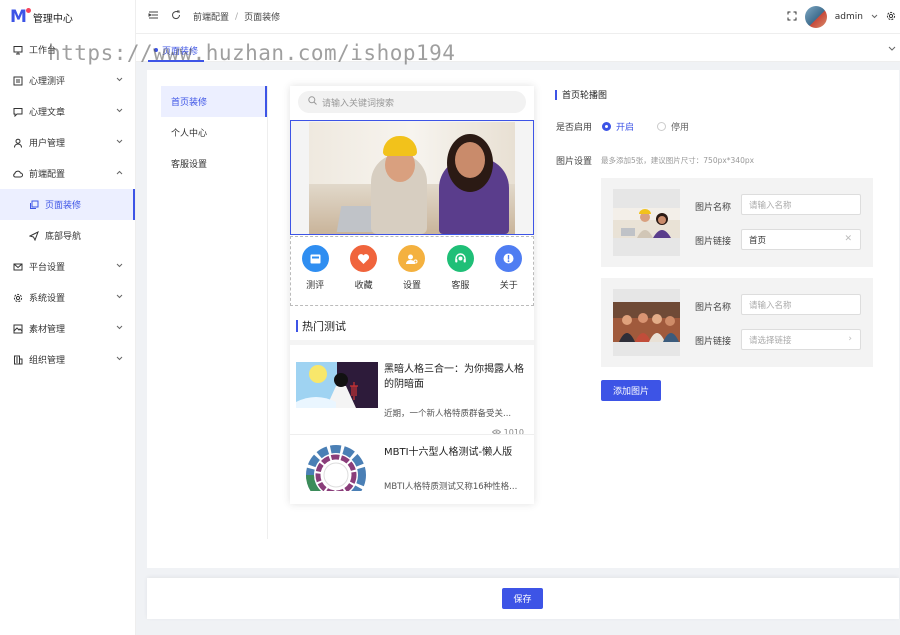  Describe the element at coordinates (460, 286) in the screenshot. I see `nav-label: 客服` at that location.